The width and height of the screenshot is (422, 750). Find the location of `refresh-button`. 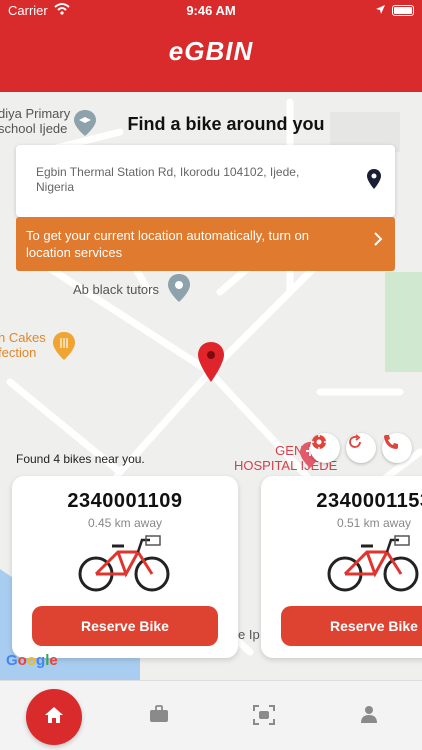

refresh-button is located at coordinates (361, 448).